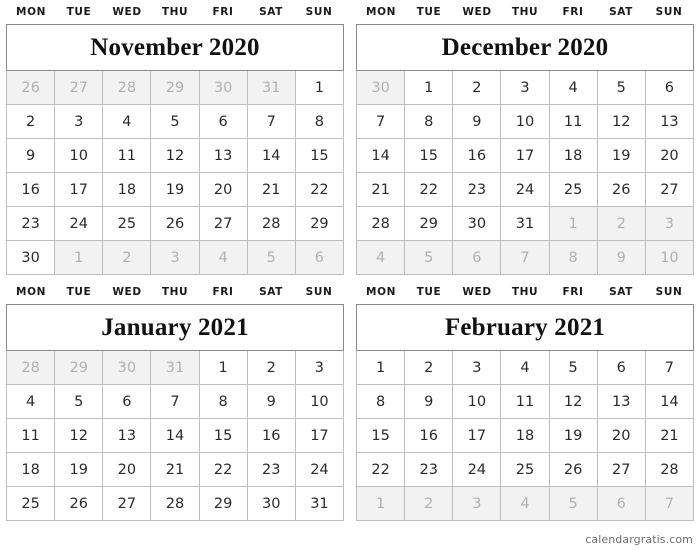  I want to click on day-cell-adjacent-month: 6, so click(477, 257).